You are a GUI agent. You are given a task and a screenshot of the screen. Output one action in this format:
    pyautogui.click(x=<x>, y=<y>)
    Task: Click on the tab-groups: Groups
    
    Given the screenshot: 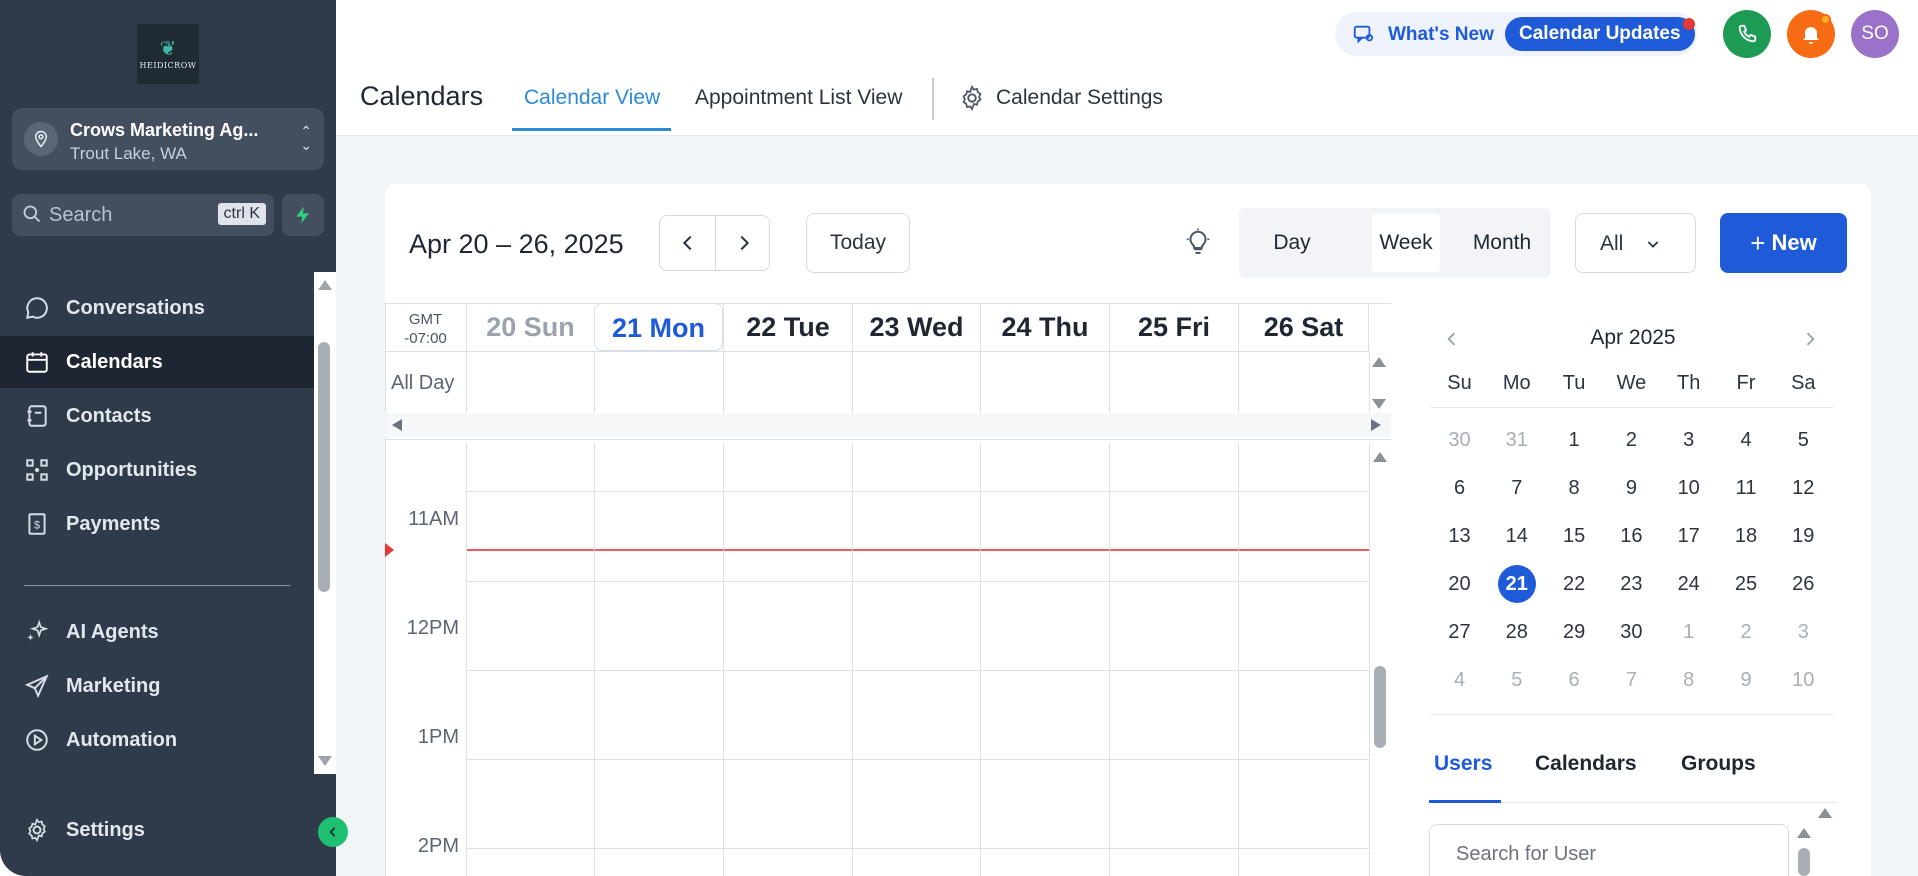 What is the action you would take?
    pyautogui.click(x=1718, y=764)
    